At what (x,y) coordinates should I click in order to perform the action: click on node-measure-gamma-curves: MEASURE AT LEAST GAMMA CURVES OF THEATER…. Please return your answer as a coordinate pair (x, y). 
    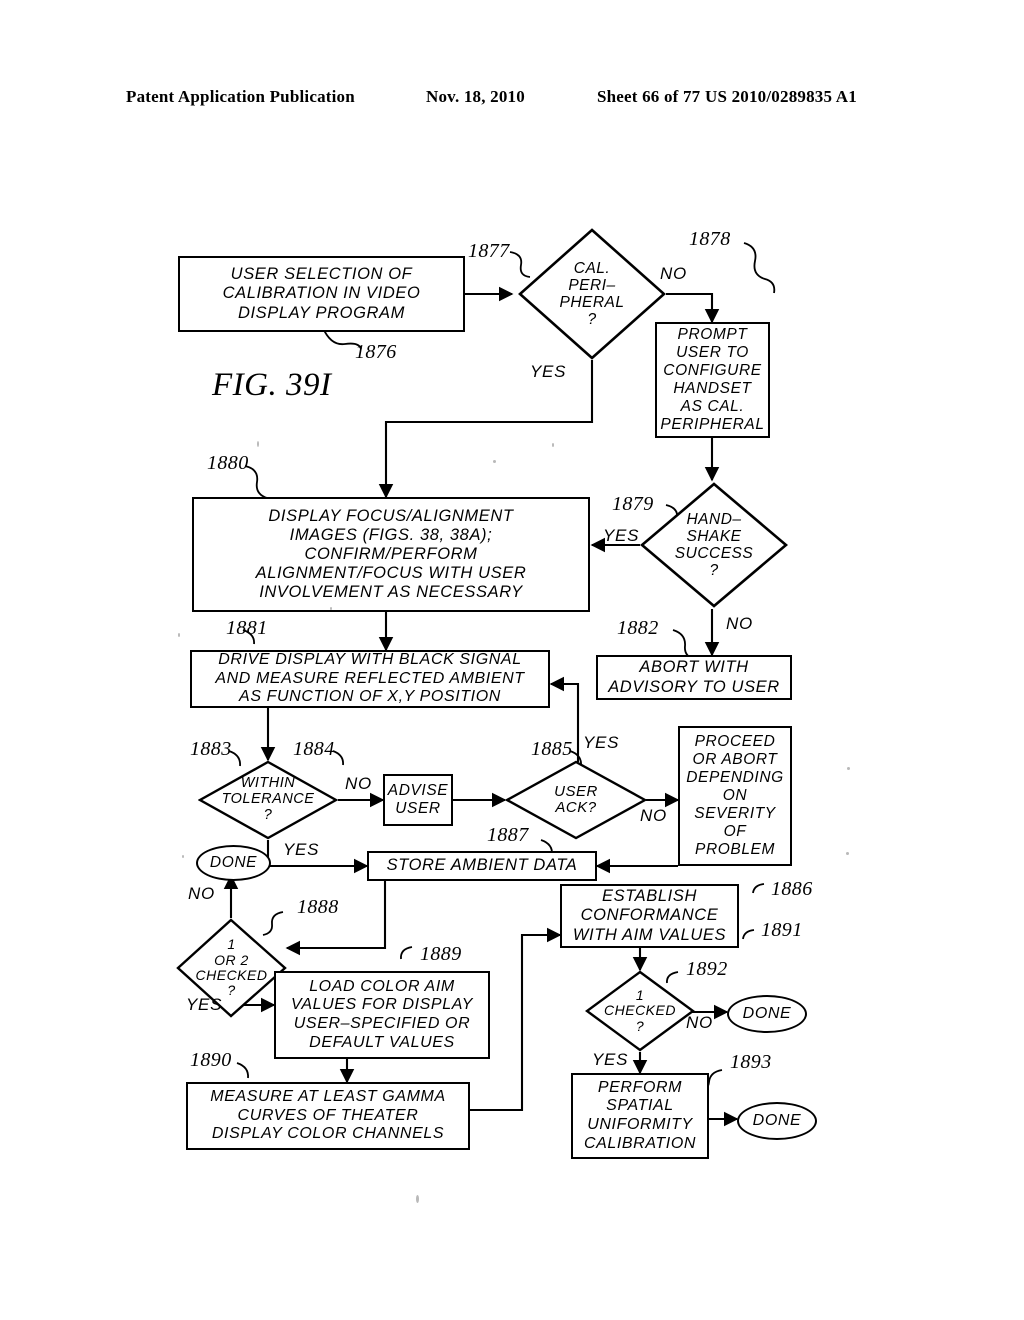
    Looking at the image, I should click on (328, 1116).